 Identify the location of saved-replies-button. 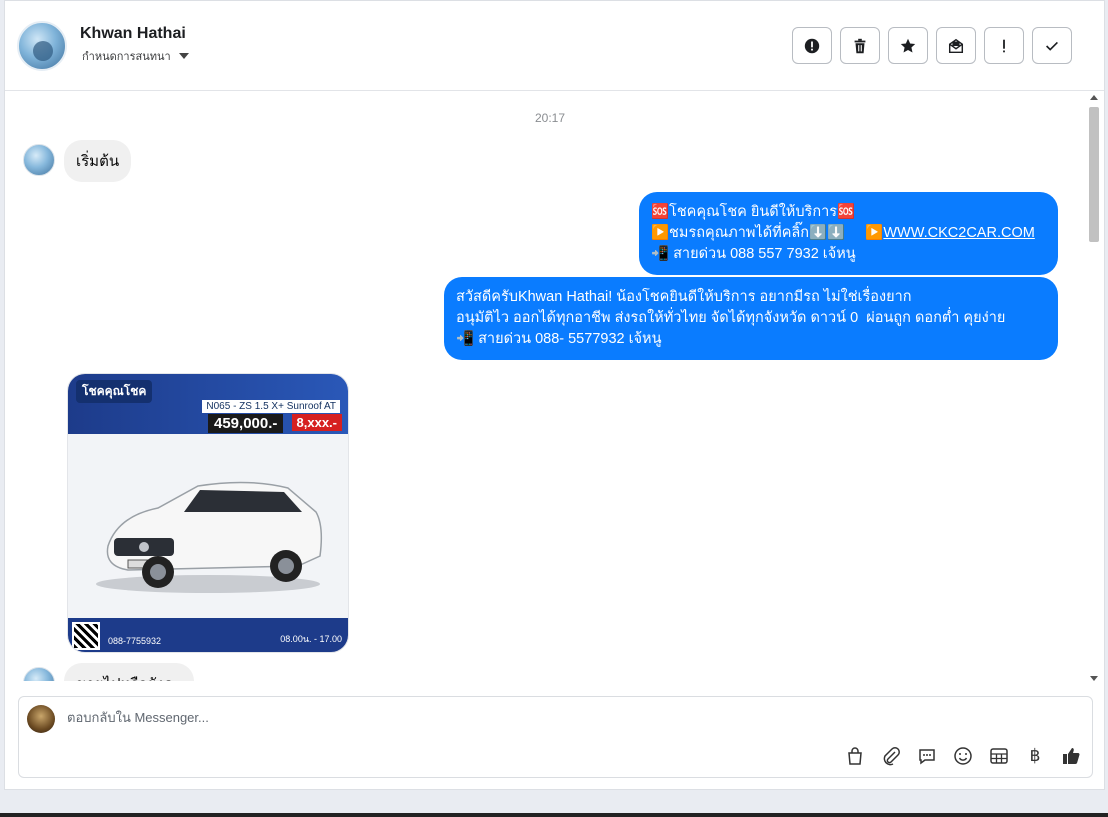
(927, 756).